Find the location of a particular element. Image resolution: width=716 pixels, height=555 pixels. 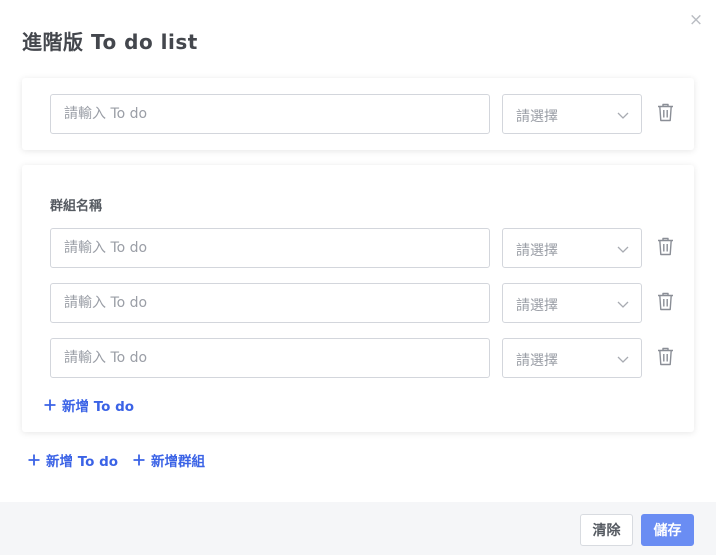

dialog-title: 進階版 To do list is located at coordinates (110, 42).